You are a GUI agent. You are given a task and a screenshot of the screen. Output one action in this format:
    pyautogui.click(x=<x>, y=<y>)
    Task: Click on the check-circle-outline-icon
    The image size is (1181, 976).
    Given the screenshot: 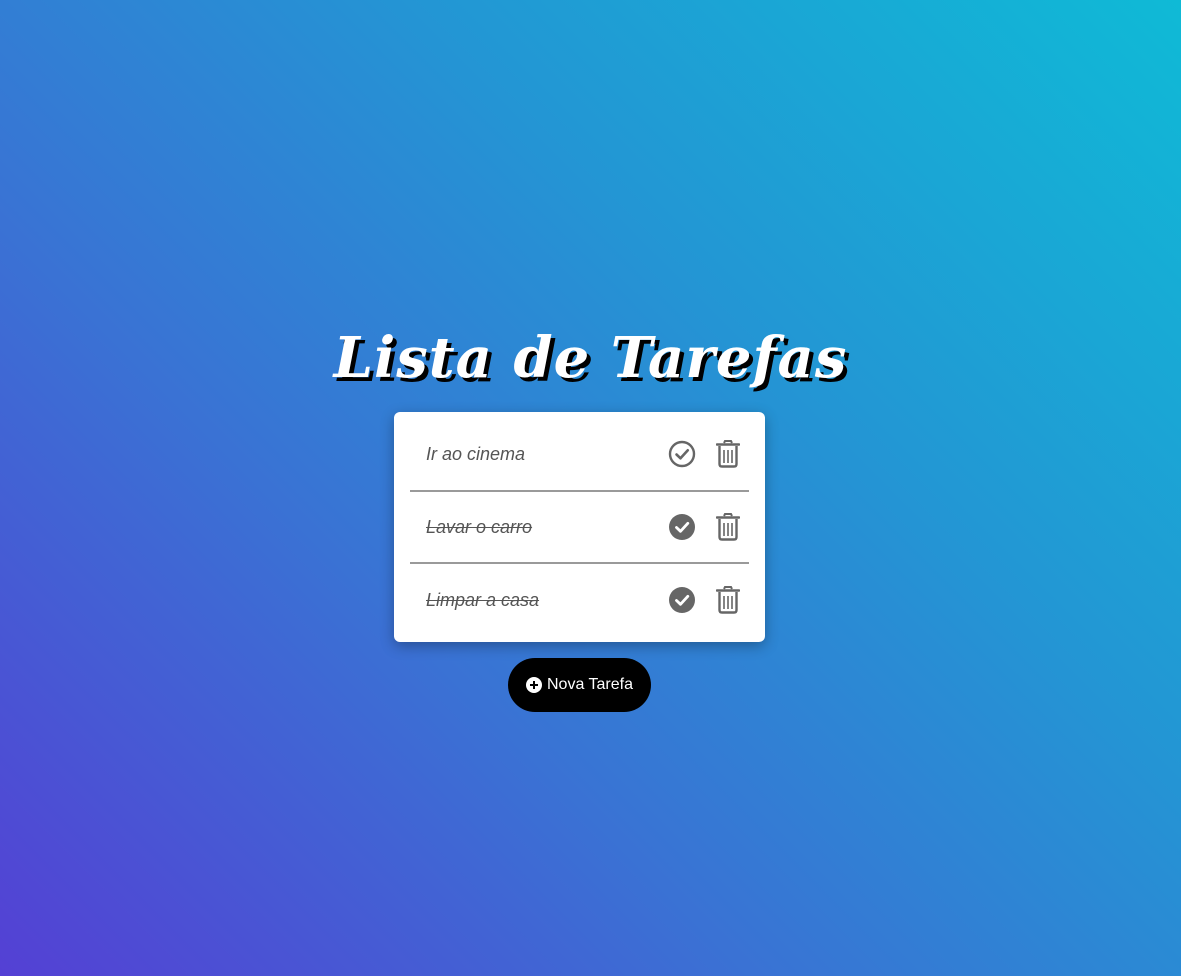 What is the action you would take?
    pyautogui.click(x=682, y=454)
    